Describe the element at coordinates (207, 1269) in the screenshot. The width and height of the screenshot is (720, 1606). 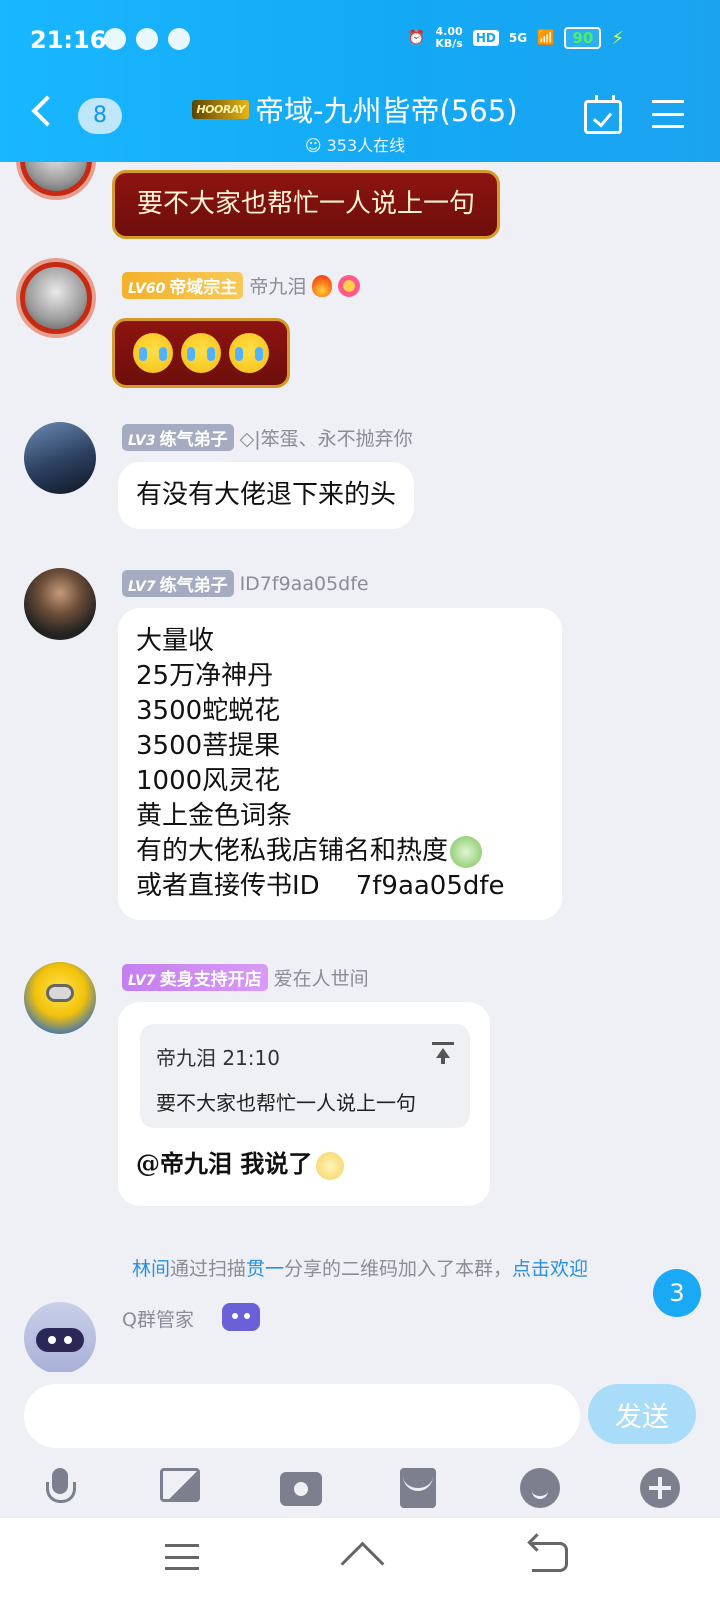
I see `notice-text: 通过扫描` at that location.